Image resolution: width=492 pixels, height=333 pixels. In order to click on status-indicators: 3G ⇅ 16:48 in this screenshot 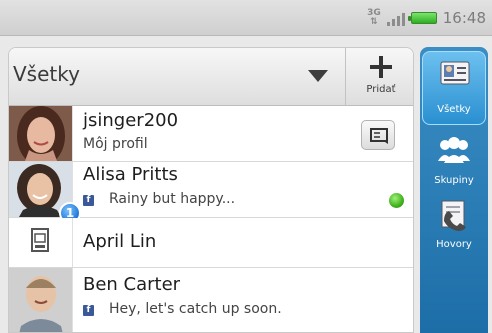, I will do `click(426, 18)`.